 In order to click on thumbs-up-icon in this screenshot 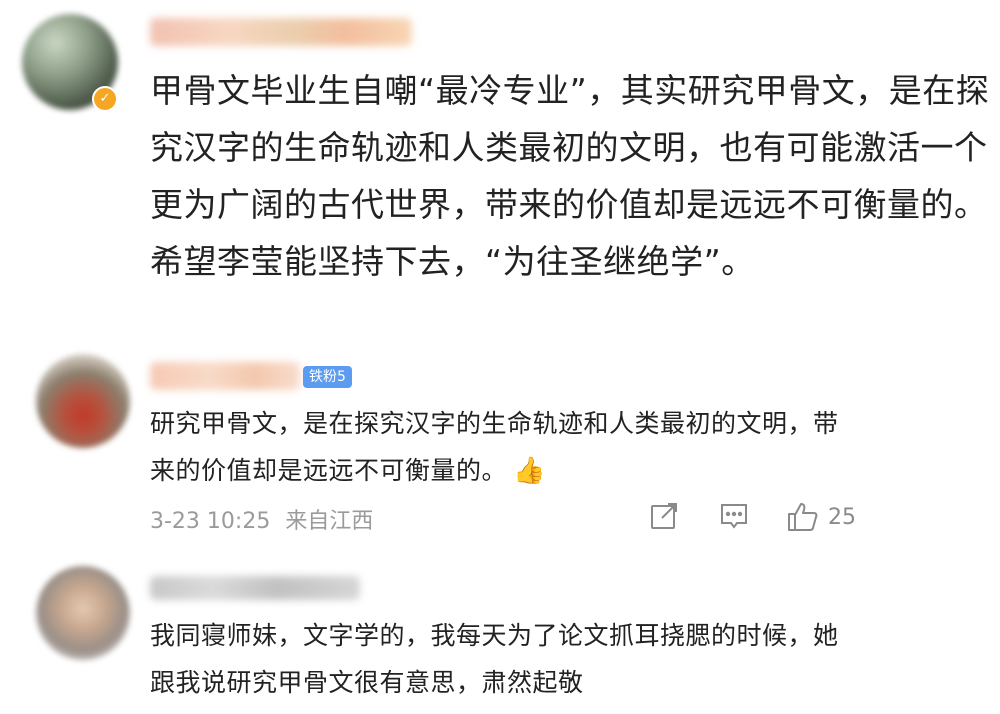, I will do `click(803, 517)`.